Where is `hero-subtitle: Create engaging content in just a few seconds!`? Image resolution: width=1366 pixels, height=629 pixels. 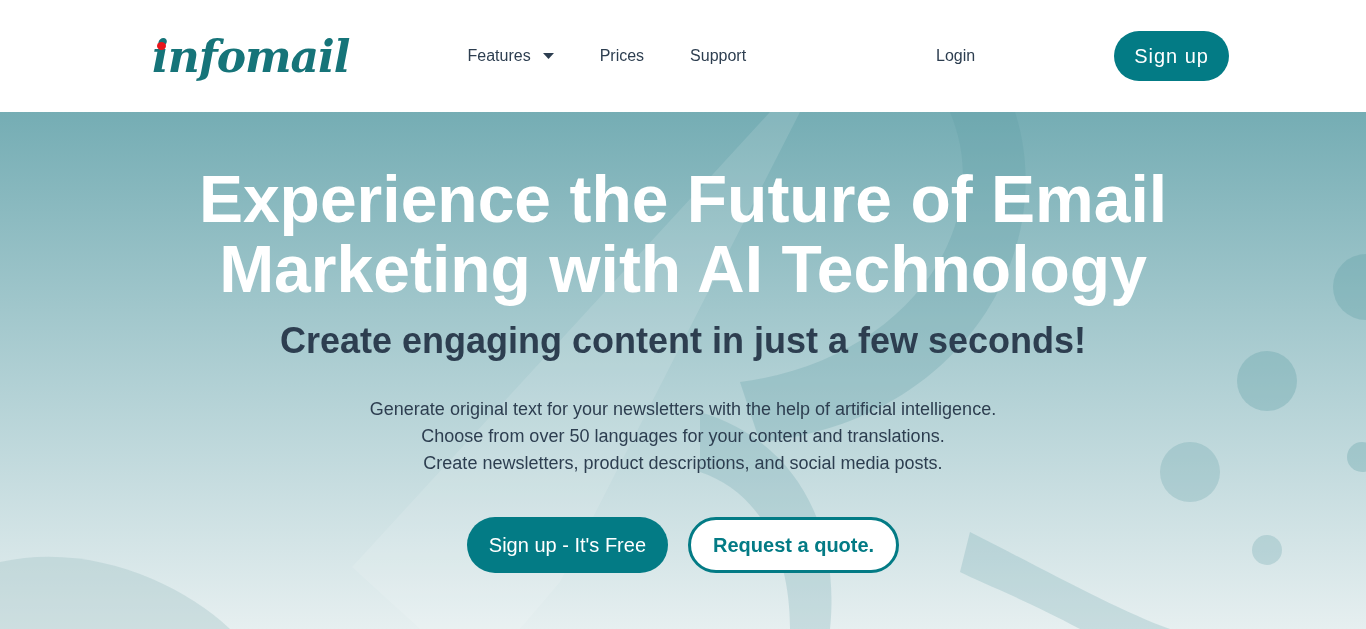
hero-subtitle: Create engaging content in just a few seconds! is located at coordinates (683, 341).